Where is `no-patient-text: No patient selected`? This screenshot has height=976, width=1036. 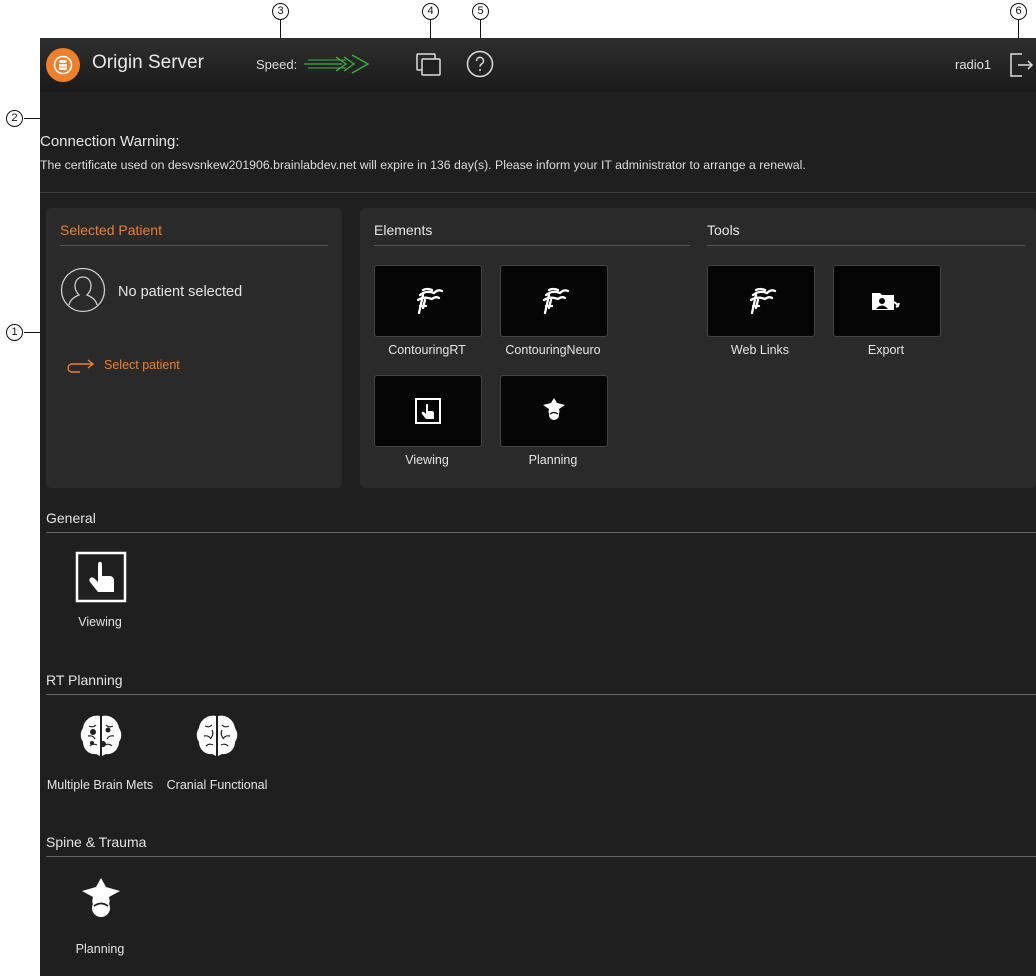 no-patient-text: No patient selected is located at coordinates (180, 292).